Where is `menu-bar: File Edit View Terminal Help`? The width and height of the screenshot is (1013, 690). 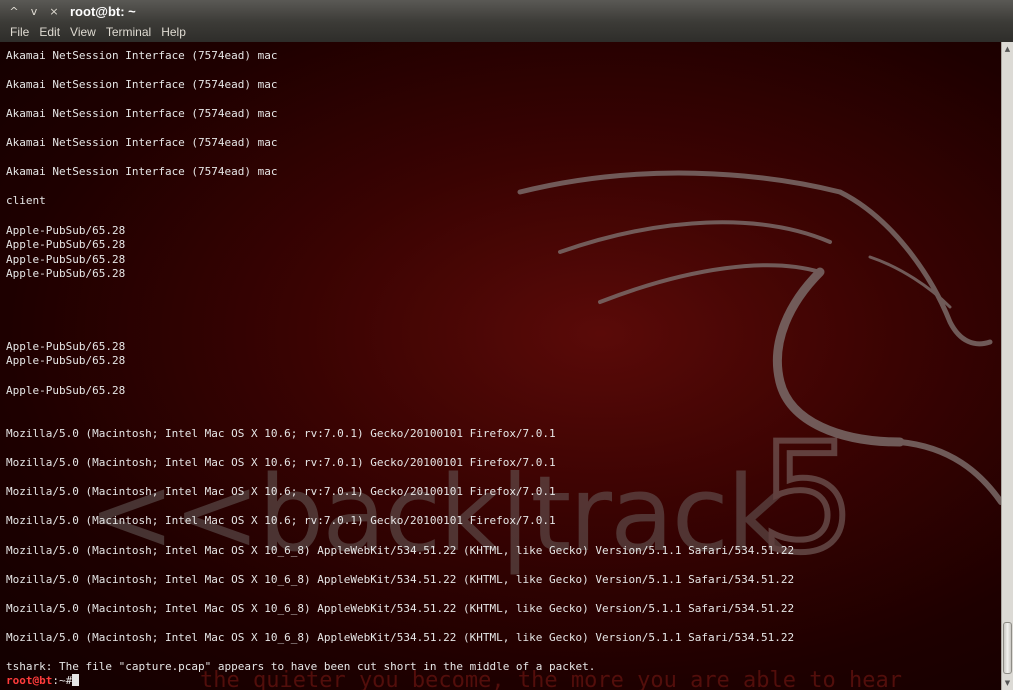 menu-bar: File Edit View Terminal Help is located at coordinates (506, 32).